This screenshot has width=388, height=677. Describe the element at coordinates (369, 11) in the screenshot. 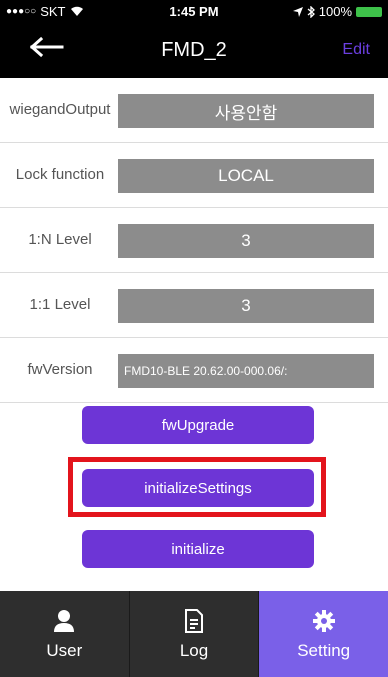

I see `battery-icon` at that location.